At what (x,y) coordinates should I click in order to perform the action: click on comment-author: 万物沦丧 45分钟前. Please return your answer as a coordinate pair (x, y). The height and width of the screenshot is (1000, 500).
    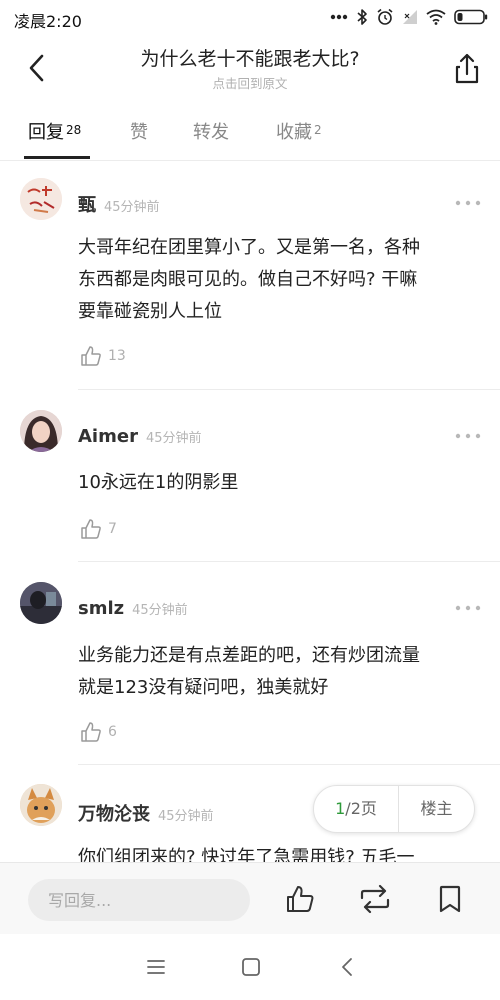
    Looking at the image, I should click on (146, 813).